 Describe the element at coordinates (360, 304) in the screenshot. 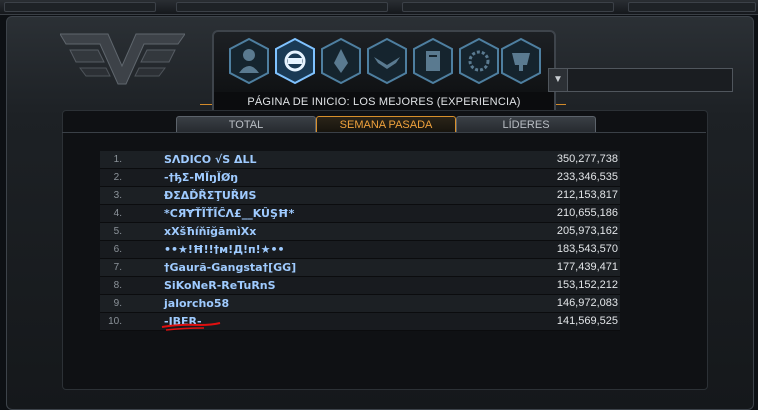

I see `table-row: 9. jalorcho58 146,972,083` at that location.